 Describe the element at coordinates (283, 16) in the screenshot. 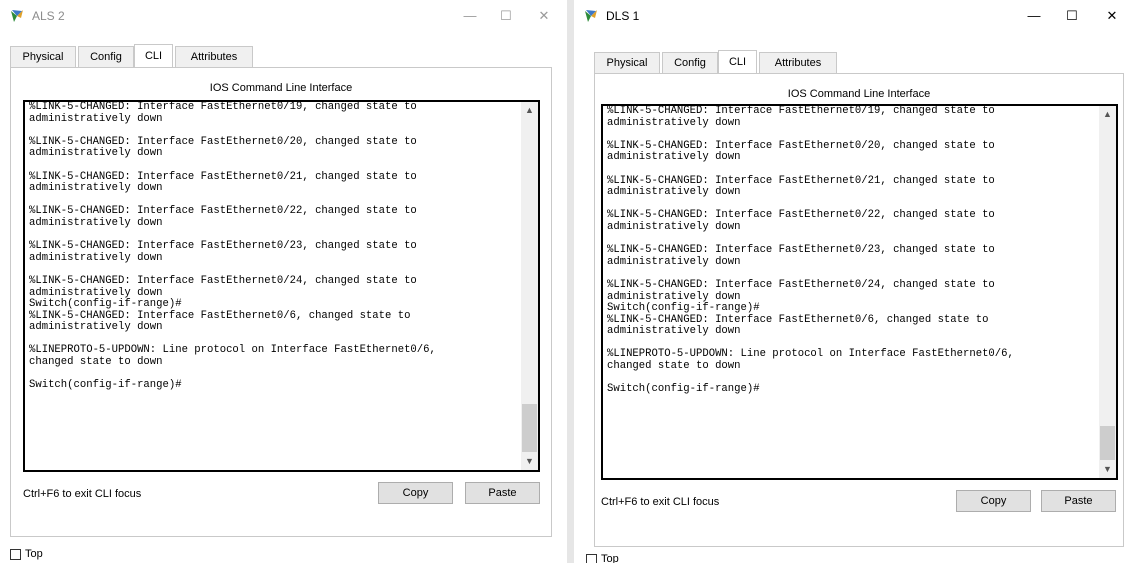

I see `title-bar: ALS 2 — ☐ ✕` at that location.